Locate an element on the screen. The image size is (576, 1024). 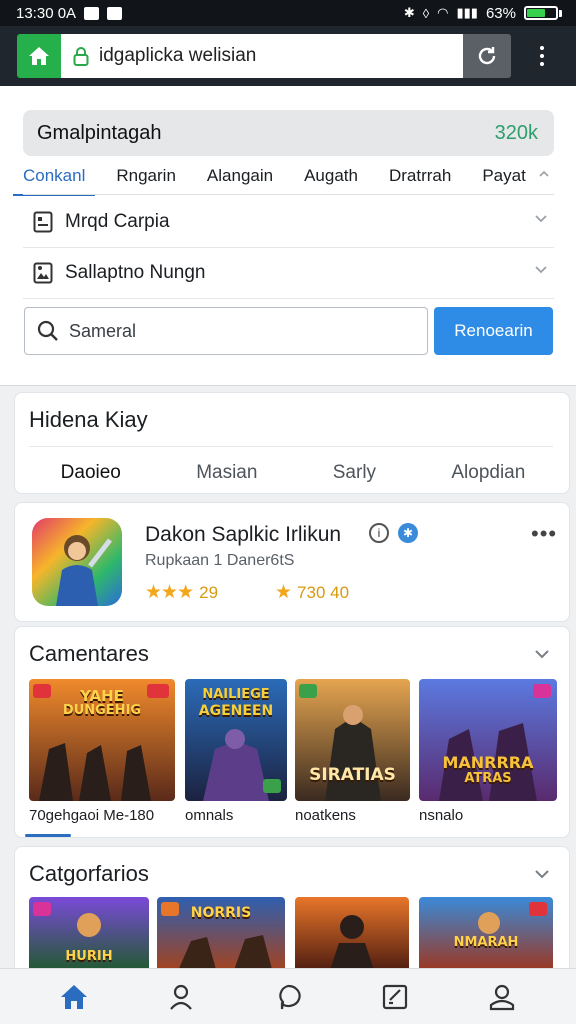
reload-button is located at coordinates (487, 56).